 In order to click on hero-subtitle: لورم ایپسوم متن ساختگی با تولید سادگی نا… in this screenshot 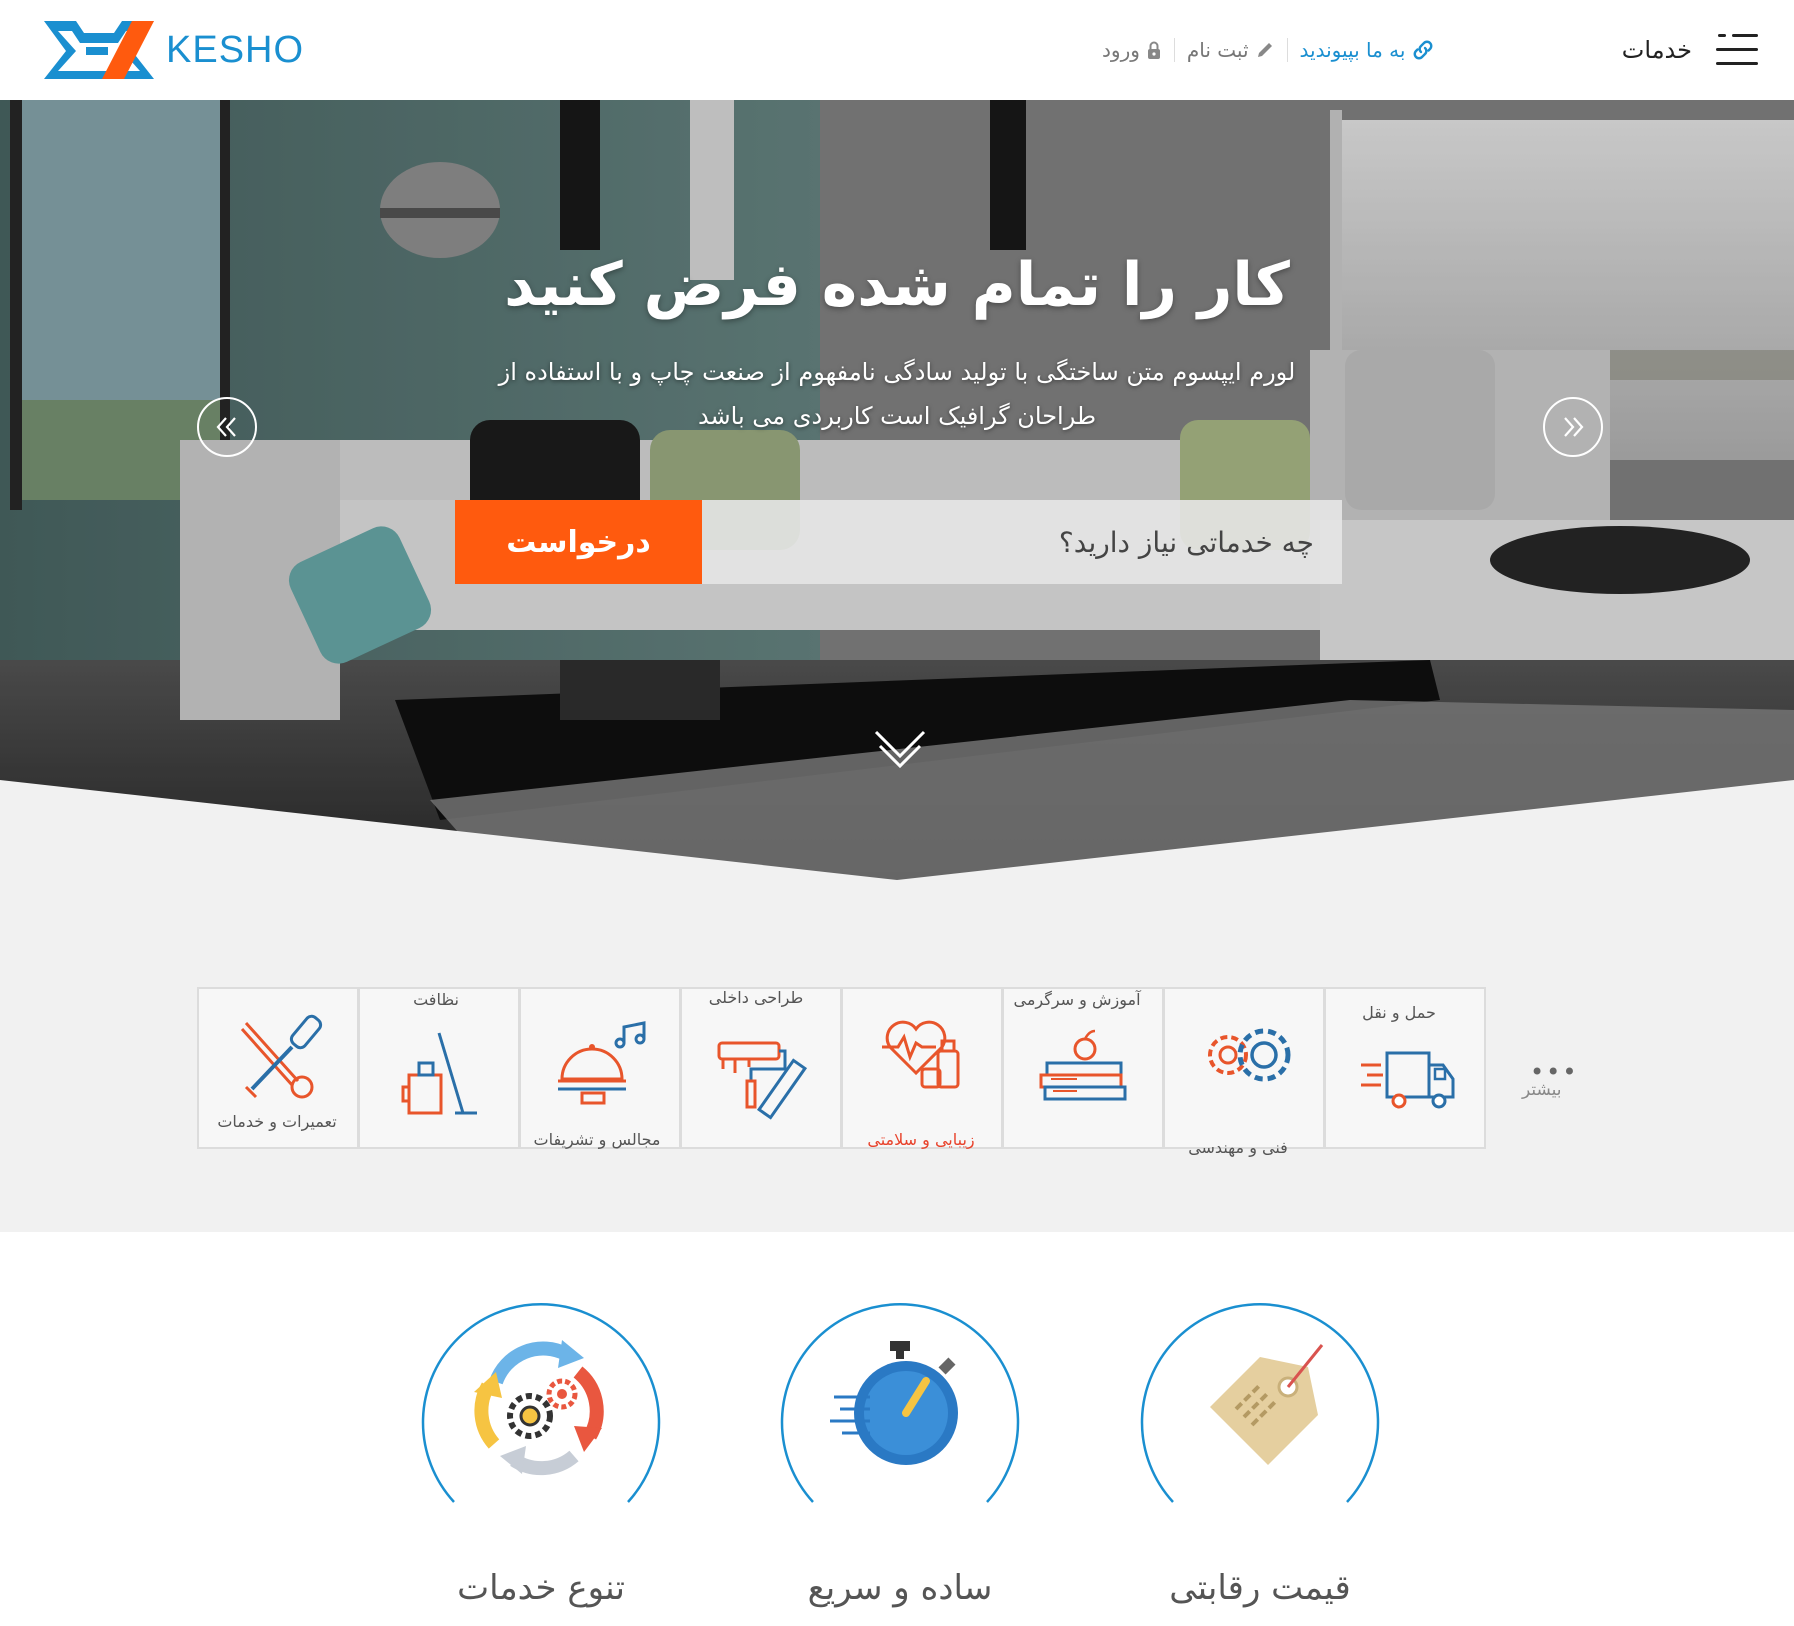, I will do `click(897, 394)`.